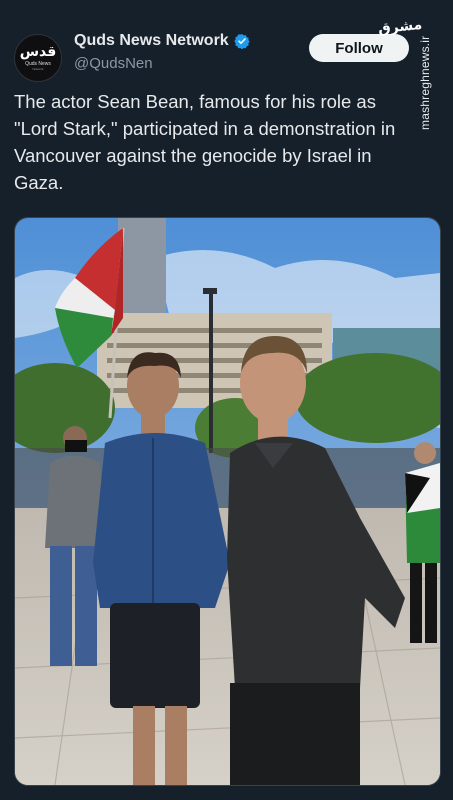  I want to click on avatar: قدس Quds News Network, so click(38, 58).